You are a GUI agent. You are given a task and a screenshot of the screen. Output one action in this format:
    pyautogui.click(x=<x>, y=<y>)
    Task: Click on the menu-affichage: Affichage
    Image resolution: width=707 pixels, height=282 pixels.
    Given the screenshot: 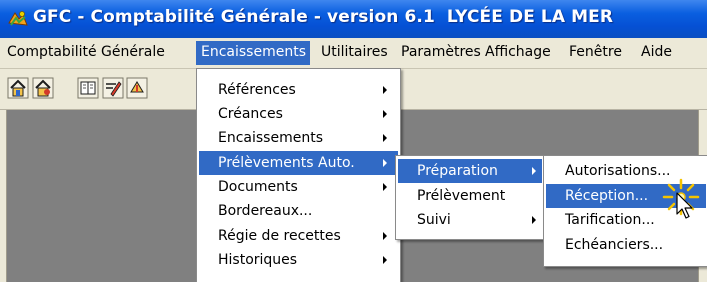 What is the action you would take?
    pyautogui.click(x=518, y=53)
    